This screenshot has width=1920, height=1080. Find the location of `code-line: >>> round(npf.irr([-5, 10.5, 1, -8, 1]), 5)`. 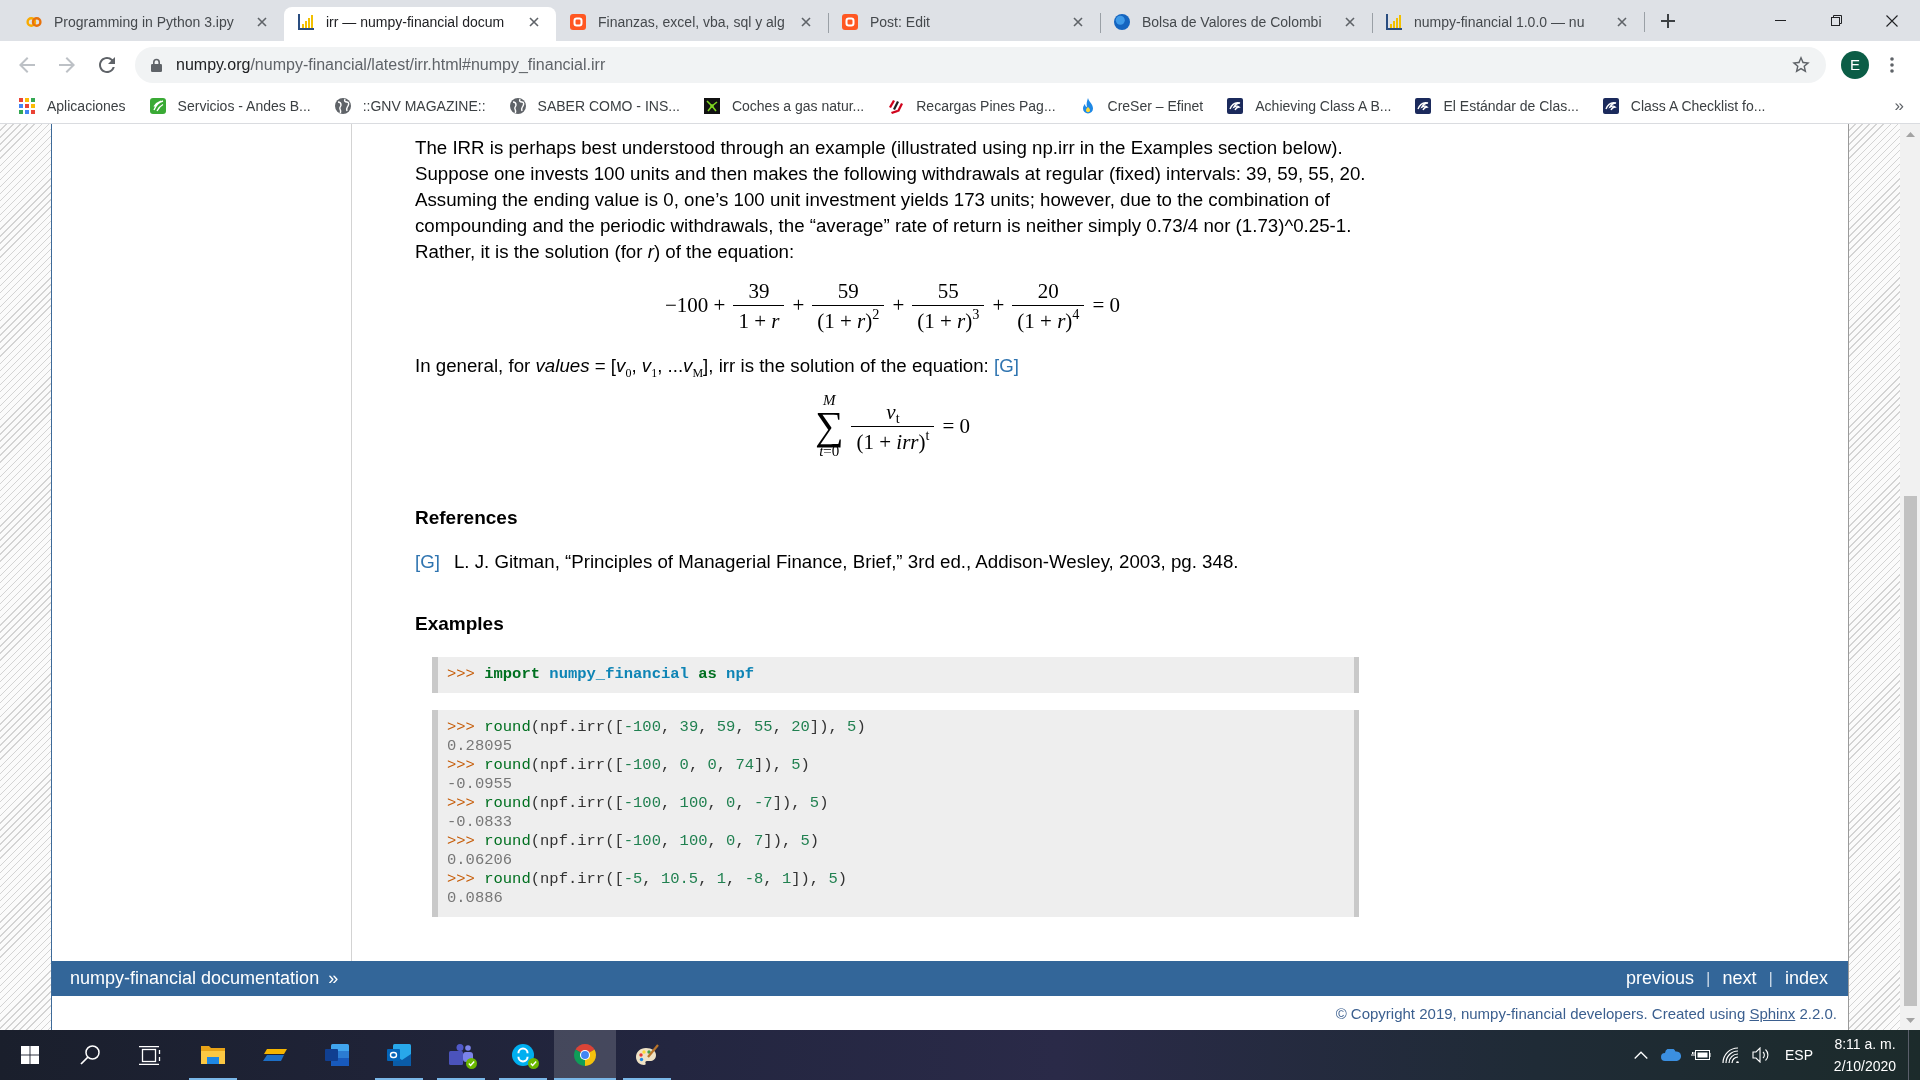

code-line: >>> round(npf.irr([-5, 10.5, 1, -8, 1]), 5) is located at coordinates (648, 879).